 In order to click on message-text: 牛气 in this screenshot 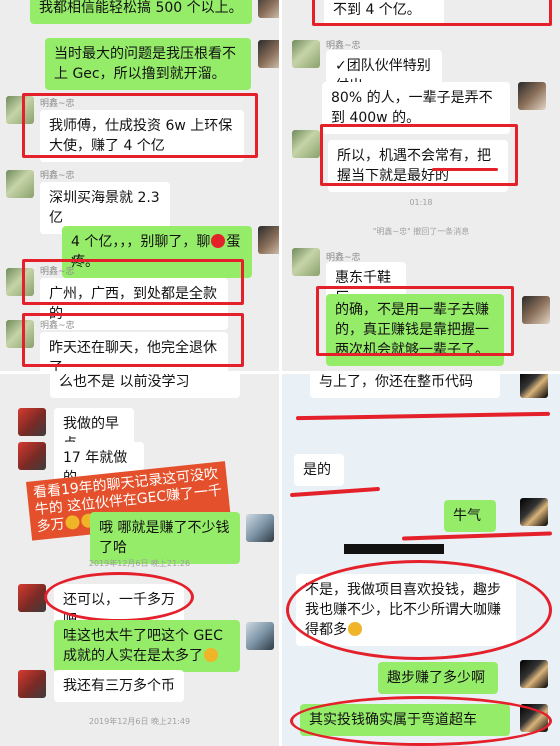, I will do `click(467, 516)`.